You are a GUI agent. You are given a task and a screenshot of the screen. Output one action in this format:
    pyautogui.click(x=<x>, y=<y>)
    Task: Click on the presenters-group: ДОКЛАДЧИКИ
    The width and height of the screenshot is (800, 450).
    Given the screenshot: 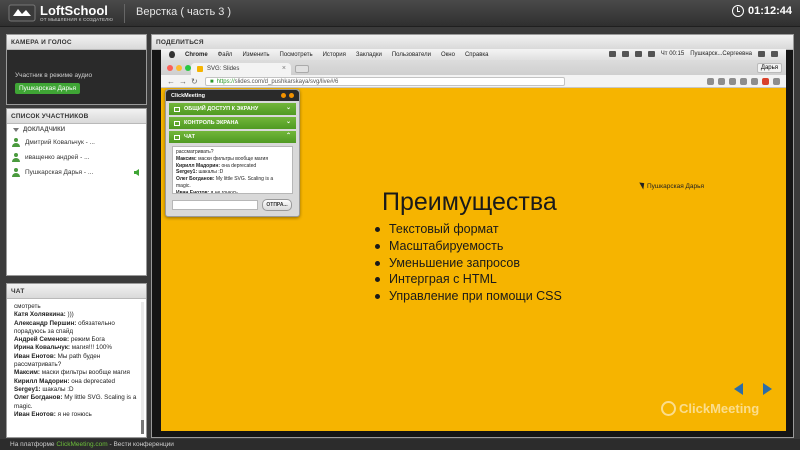 What is the action you would take?
    pyautogui.click(x=76, y=129)
    